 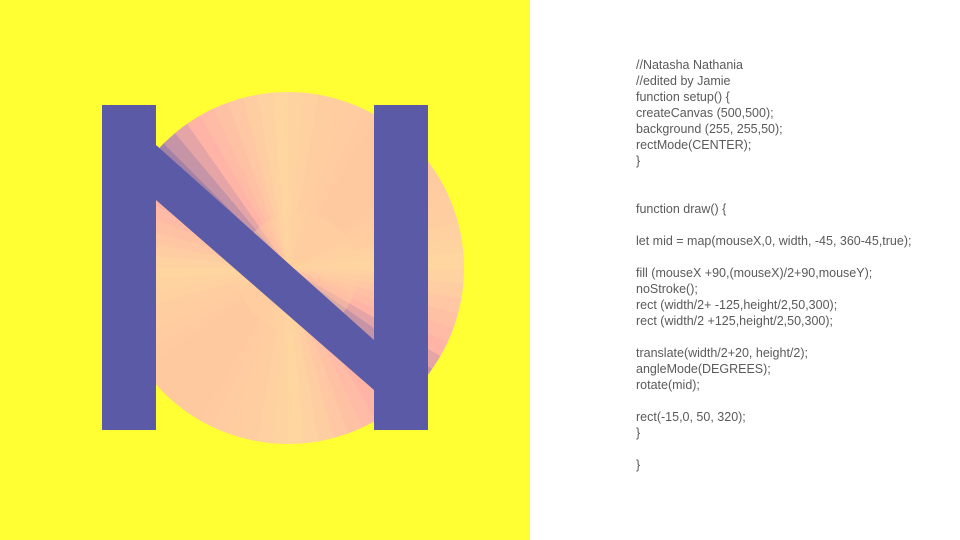 I want to click on letter-n-right-bar, so click(x=401, y=267).